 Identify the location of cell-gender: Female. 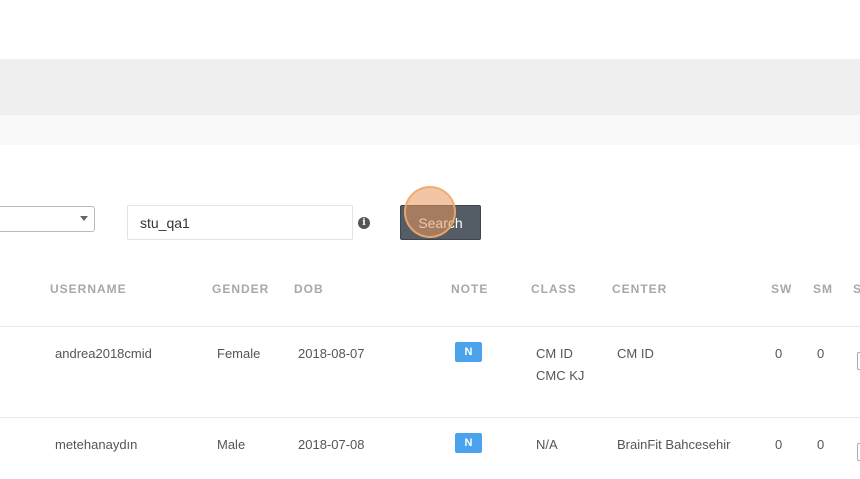
(239, 353).